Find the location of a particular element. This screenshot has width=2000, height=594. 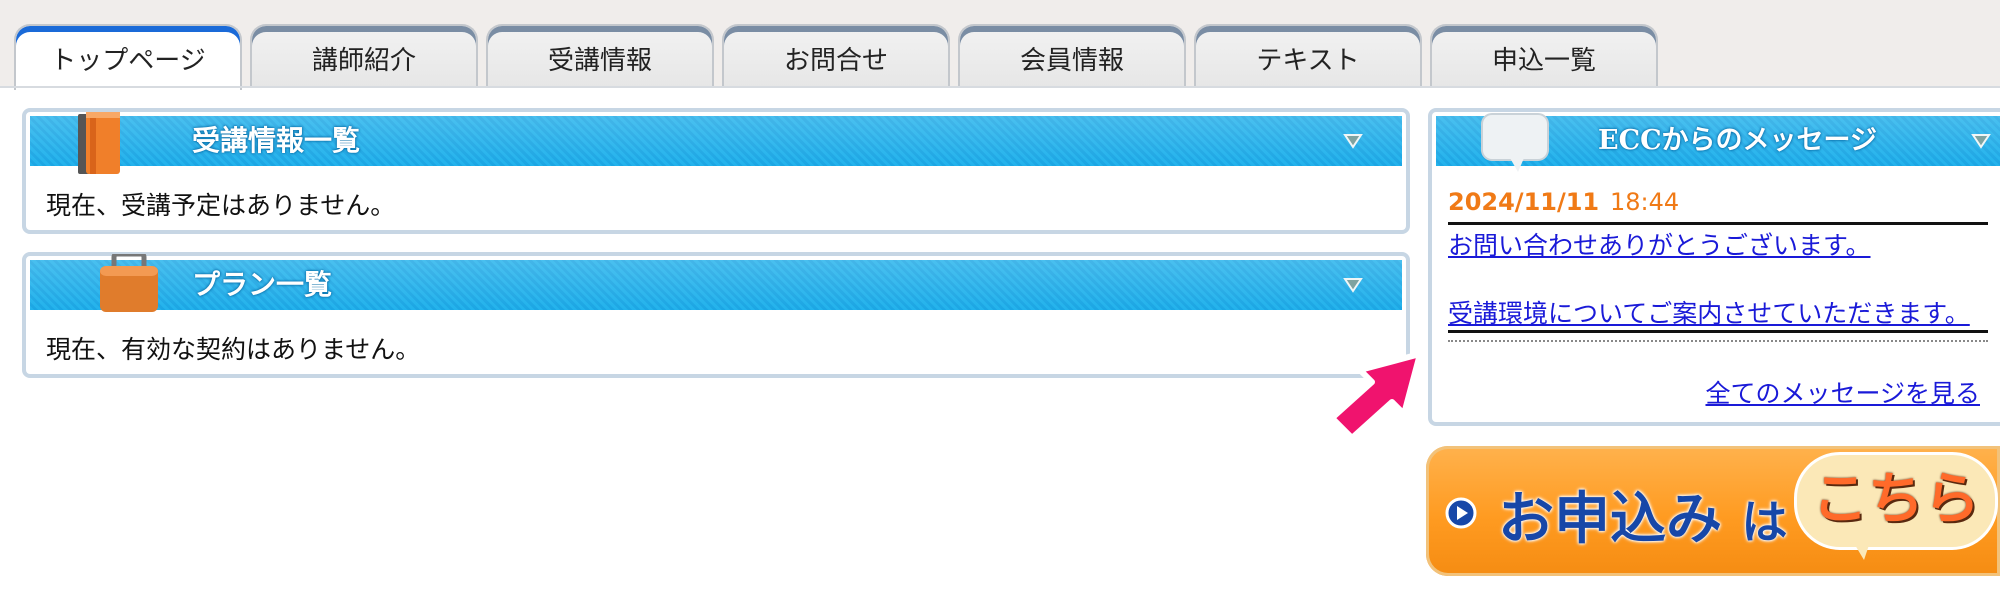

tab-text: テキスト is located at coordinates (1308, 56).